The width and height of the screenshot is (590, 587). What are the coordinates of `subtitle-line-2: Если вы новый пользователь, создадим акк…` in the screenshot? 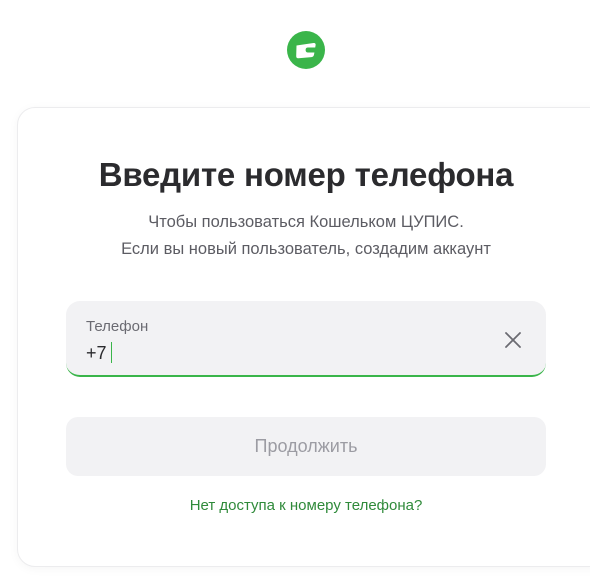 It's located at (306, 249).